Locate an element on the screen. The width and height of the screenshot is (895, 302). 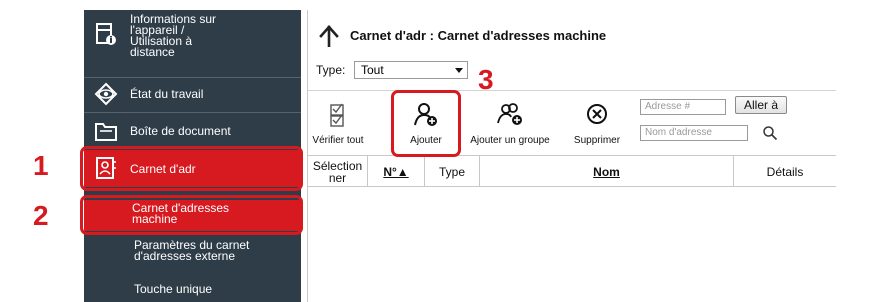
callout-number-3: 3 is located at coordinates (486, 79).